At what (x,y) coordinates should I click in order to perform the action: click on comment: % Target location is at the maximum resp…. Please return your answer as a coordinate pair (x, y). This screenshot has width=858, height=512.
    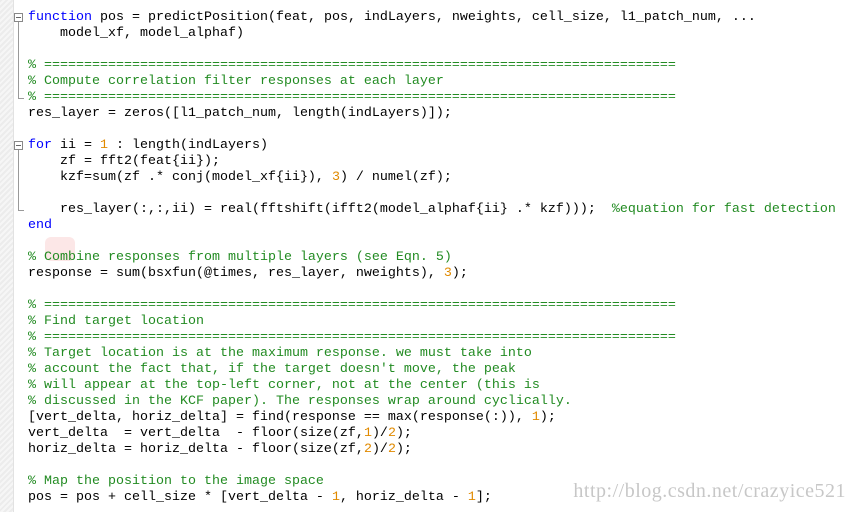
    Looking at the image, I should click on (280, 353).